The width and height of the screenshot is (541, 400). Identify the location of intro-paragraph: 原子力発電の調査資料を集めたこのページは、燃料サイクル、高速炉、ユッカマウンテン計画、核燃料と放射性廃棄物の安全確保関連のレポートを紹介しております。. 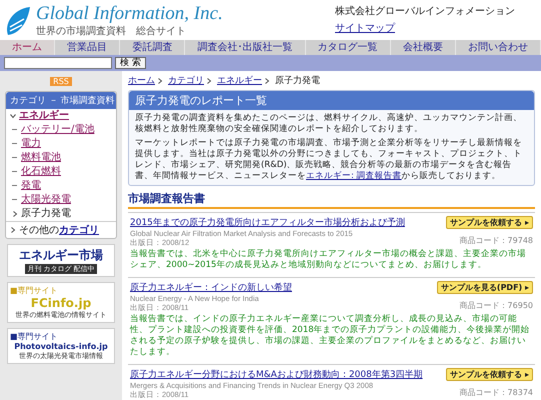
(329, 124).